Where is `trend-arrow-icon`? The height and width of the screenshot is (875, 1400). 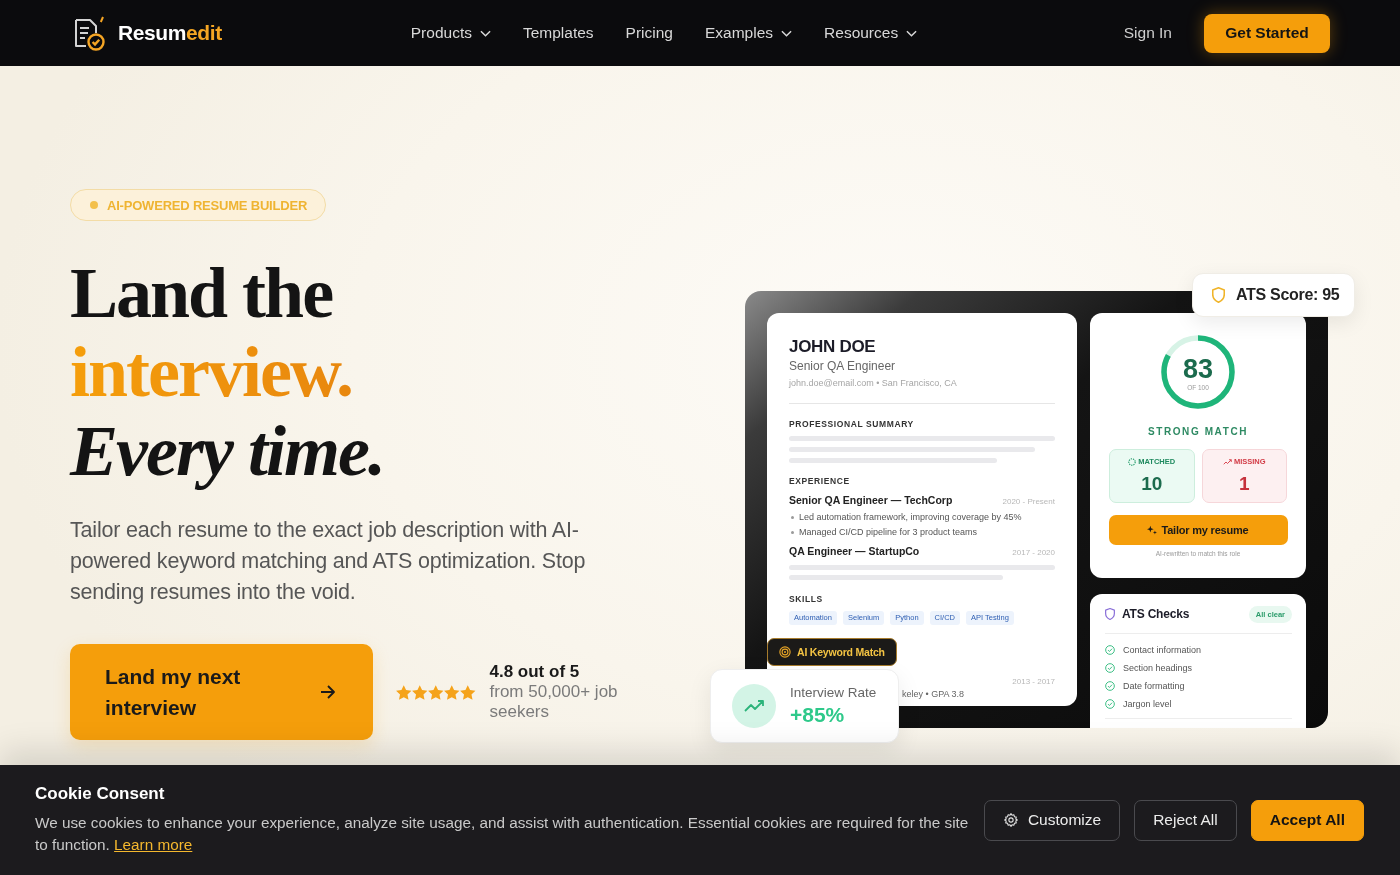 trend-arrow-icon is located at coordinates (1227, 461).